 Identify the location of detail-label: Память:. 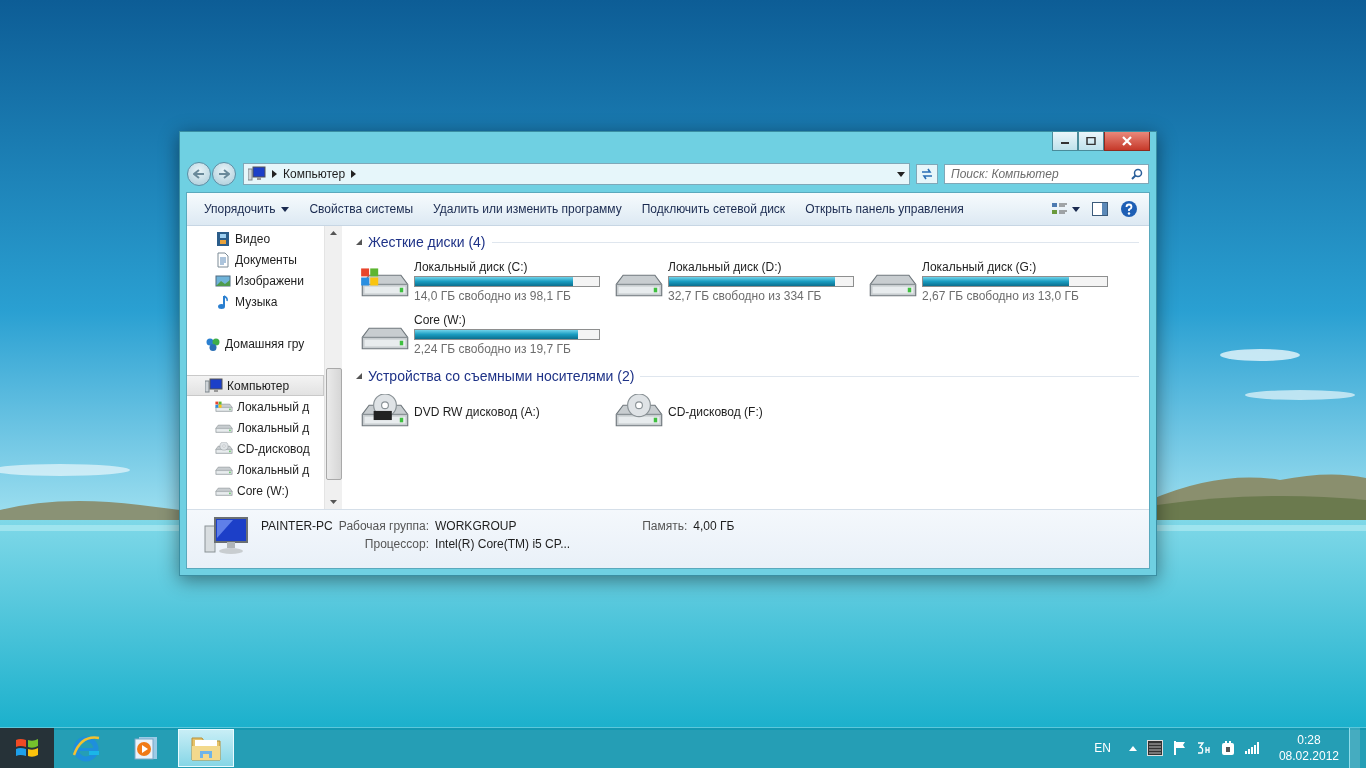
(665, 526).